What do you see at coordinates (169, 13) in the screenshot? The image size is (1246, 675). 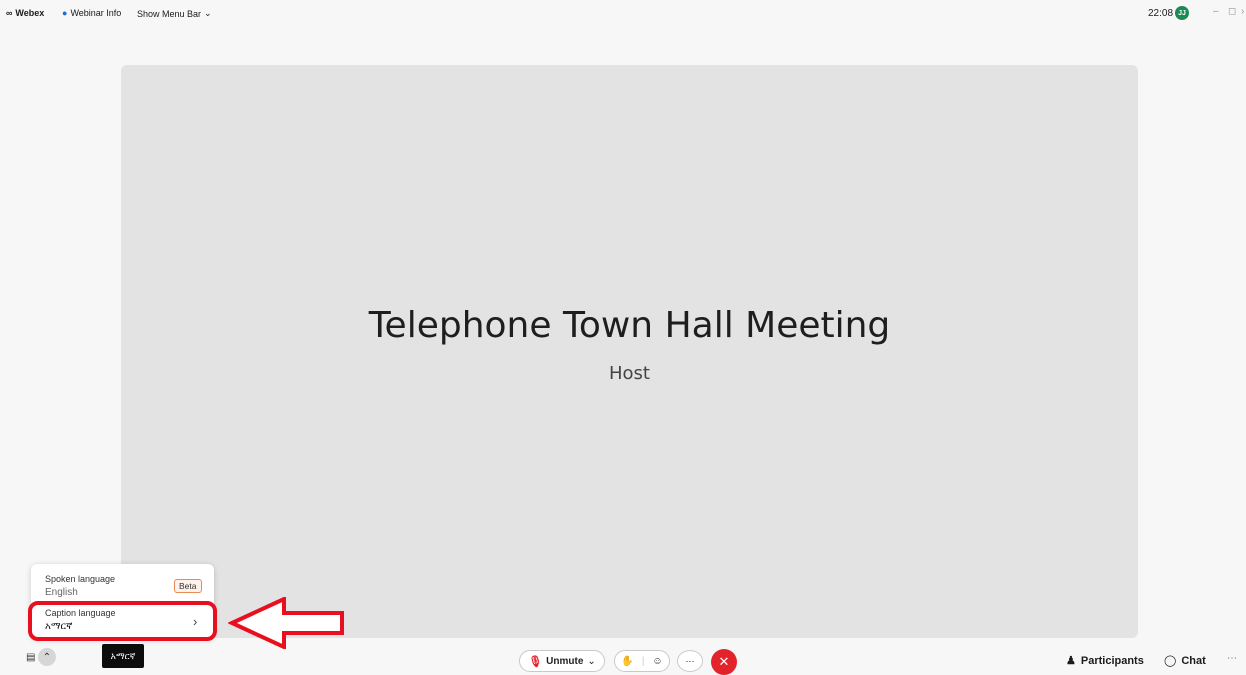 I see `show-menu-bar-label: Show Menu Bar` at bounding box center [169, 13].